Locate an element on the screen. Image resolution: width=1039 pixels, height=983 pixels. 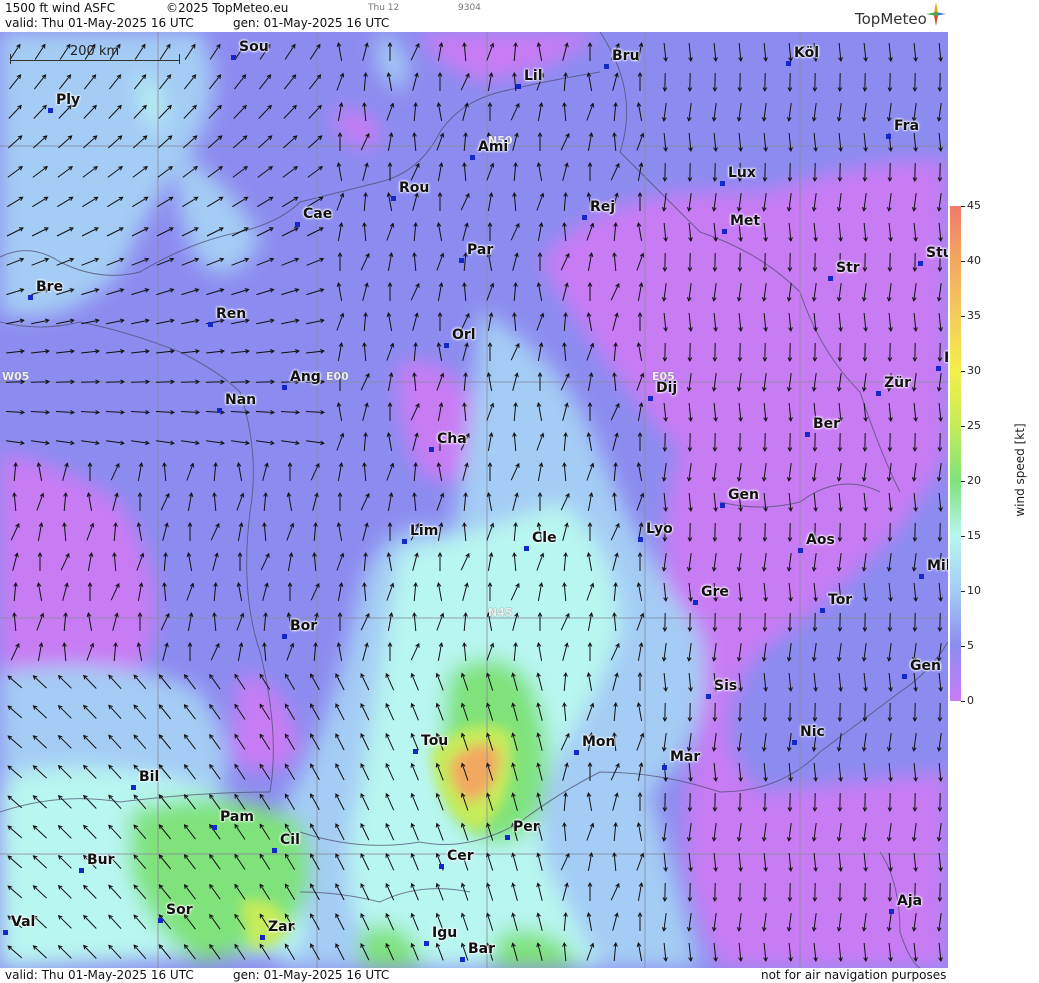
city-label: Mar is located at coordinates (685, 757).